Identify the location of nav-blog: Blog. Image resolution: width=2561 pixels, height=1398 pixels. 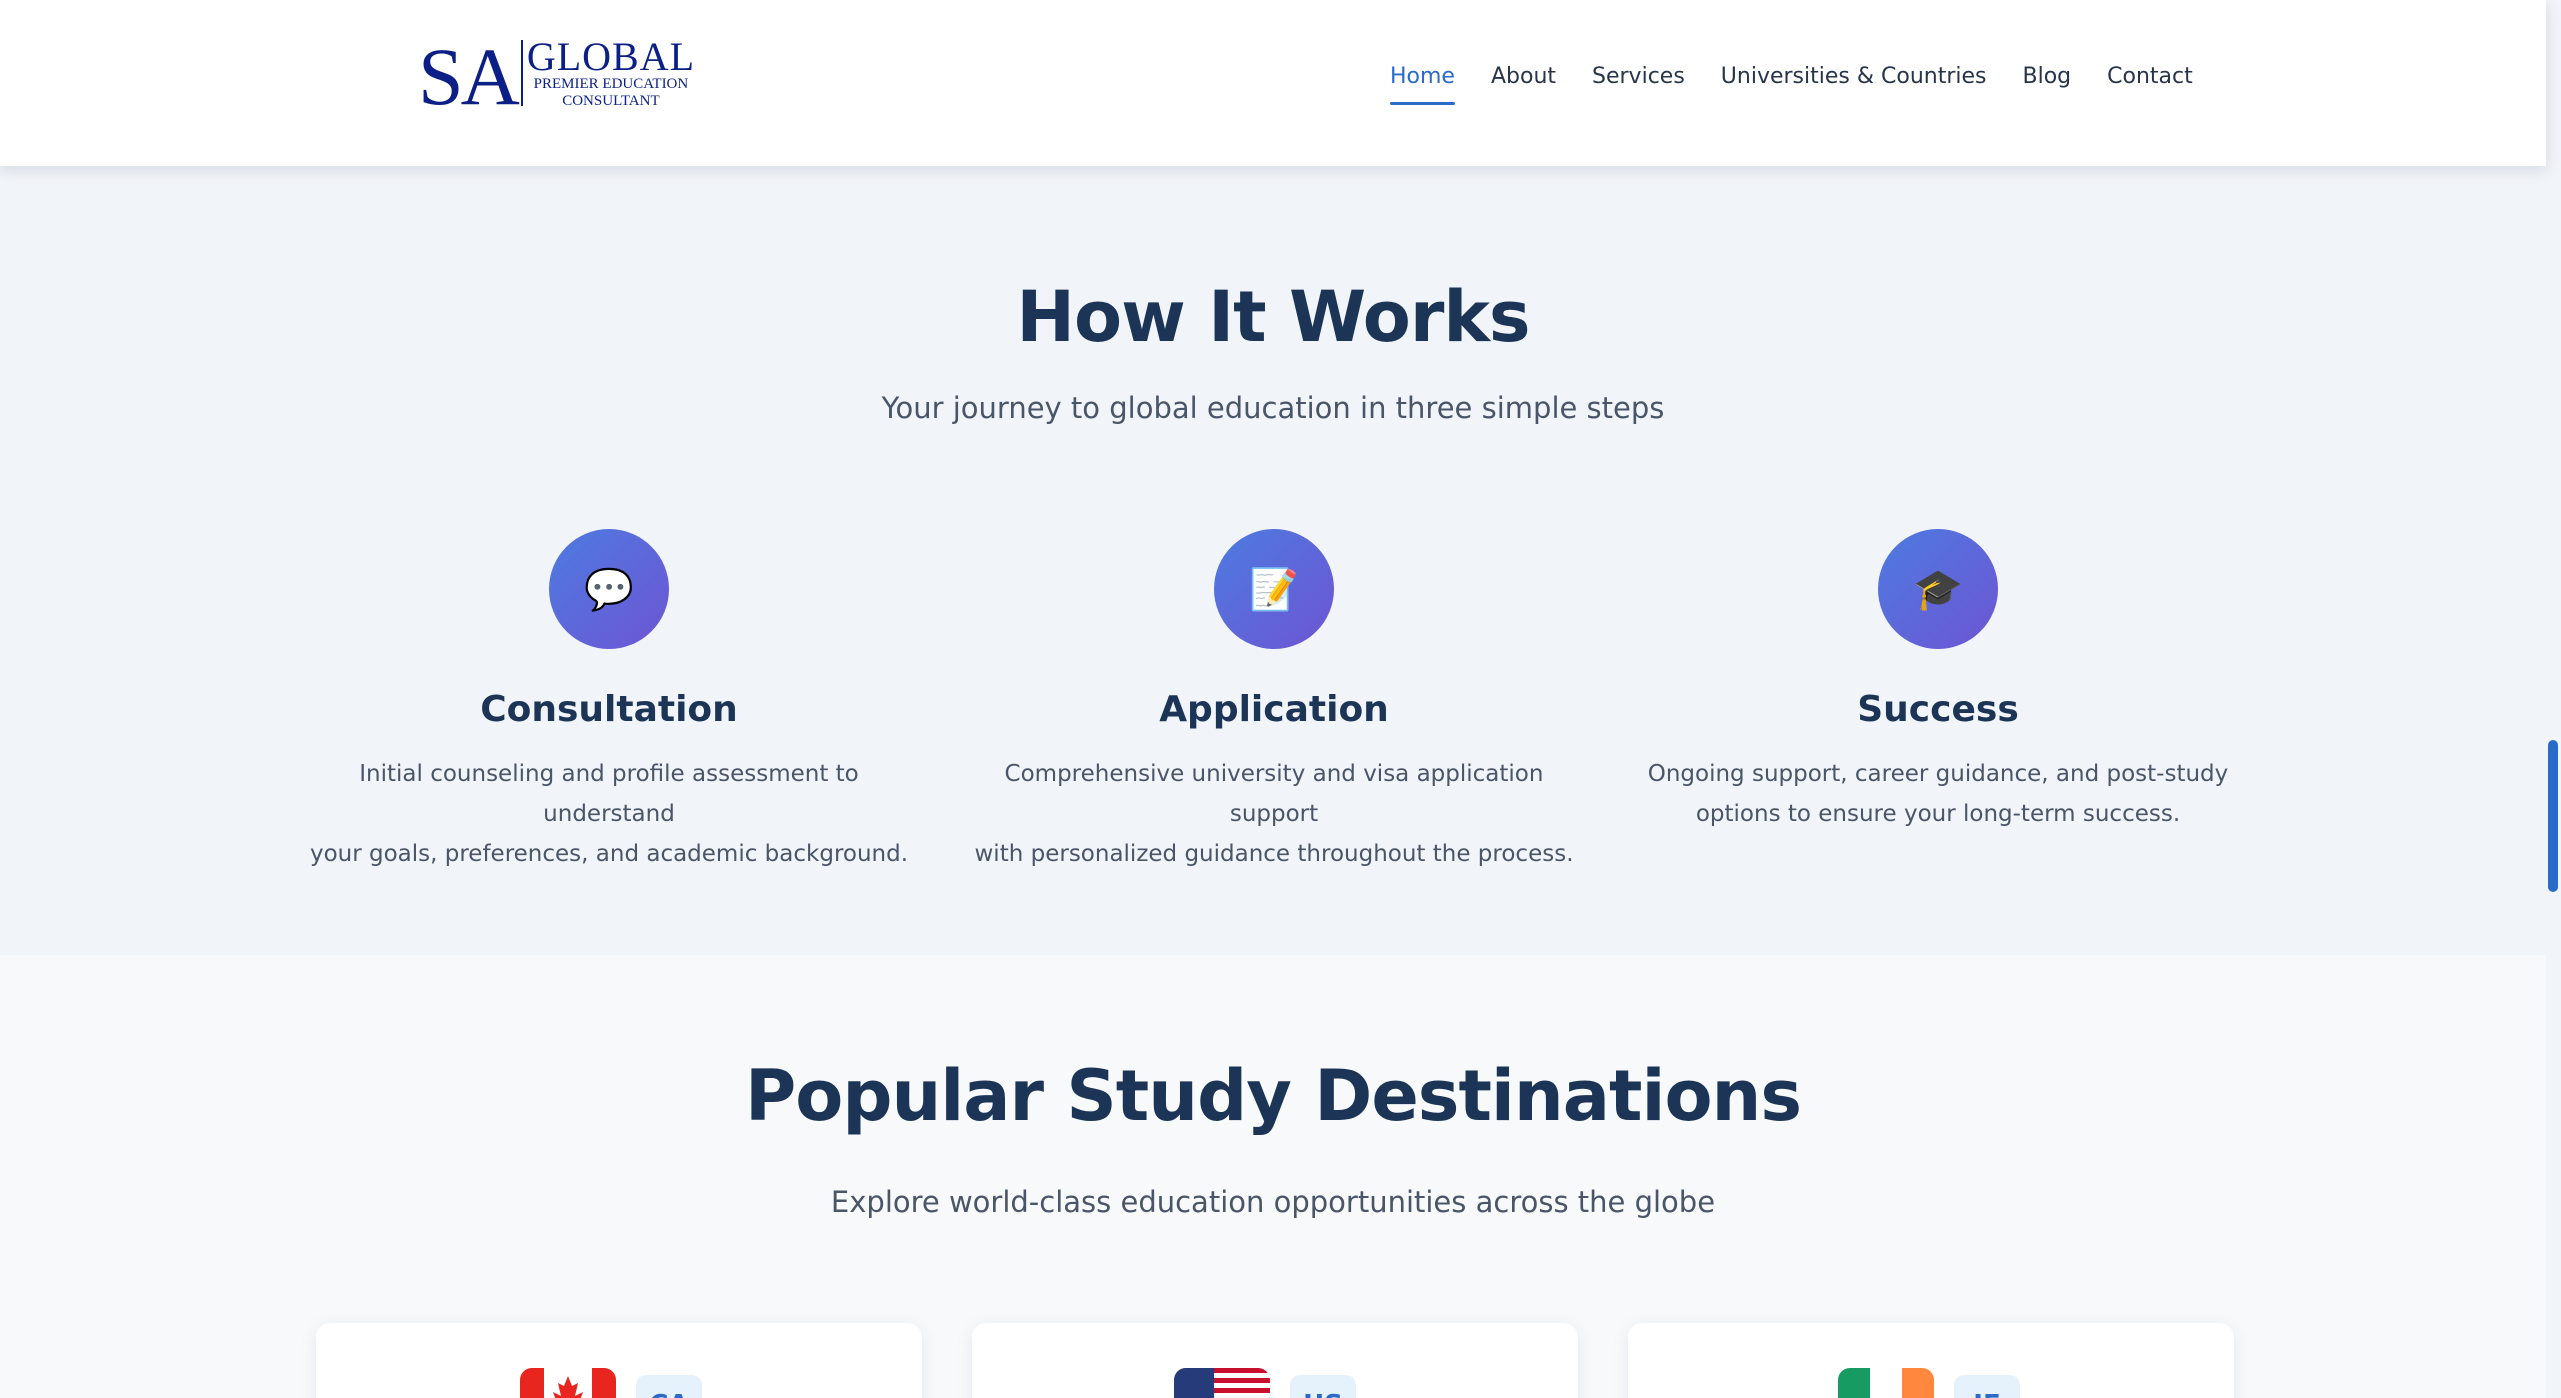
(2047, 86).